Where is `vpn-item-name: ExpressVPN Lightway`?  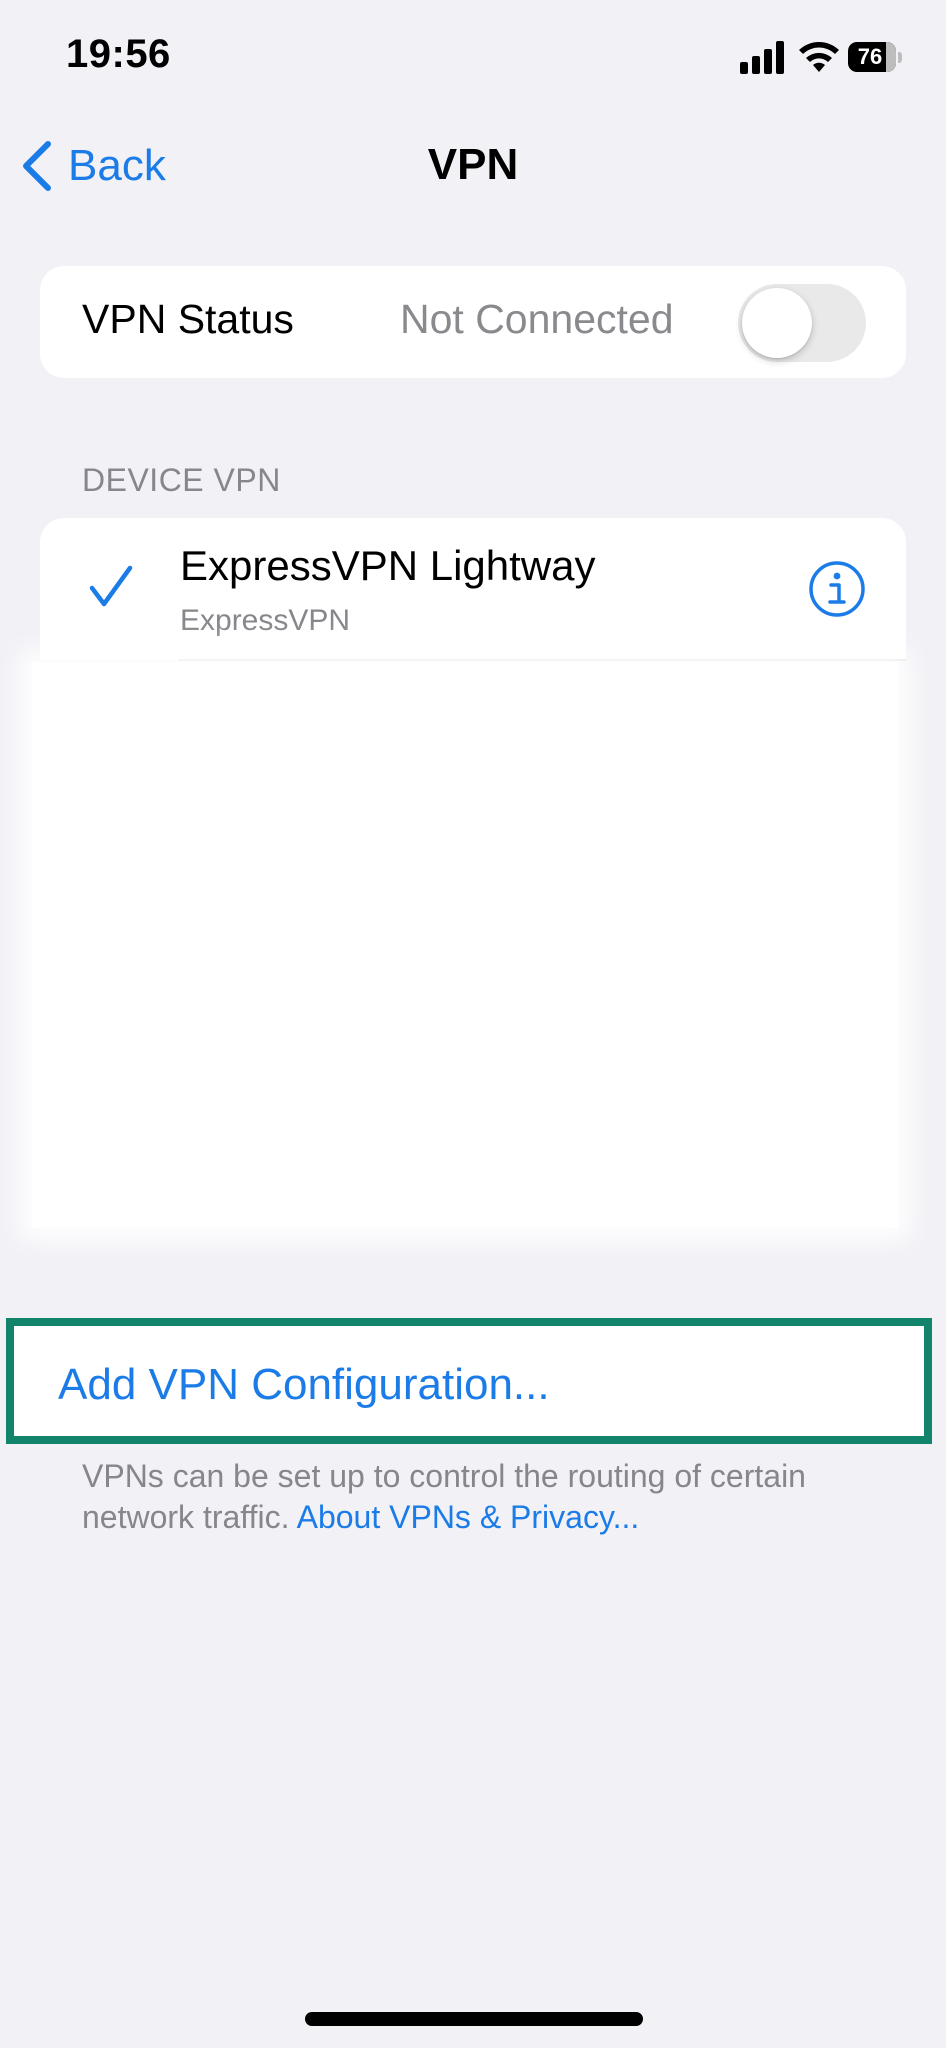 vpn-item-name: ExpressVPN Lightway is located at coordinates (388, 565).